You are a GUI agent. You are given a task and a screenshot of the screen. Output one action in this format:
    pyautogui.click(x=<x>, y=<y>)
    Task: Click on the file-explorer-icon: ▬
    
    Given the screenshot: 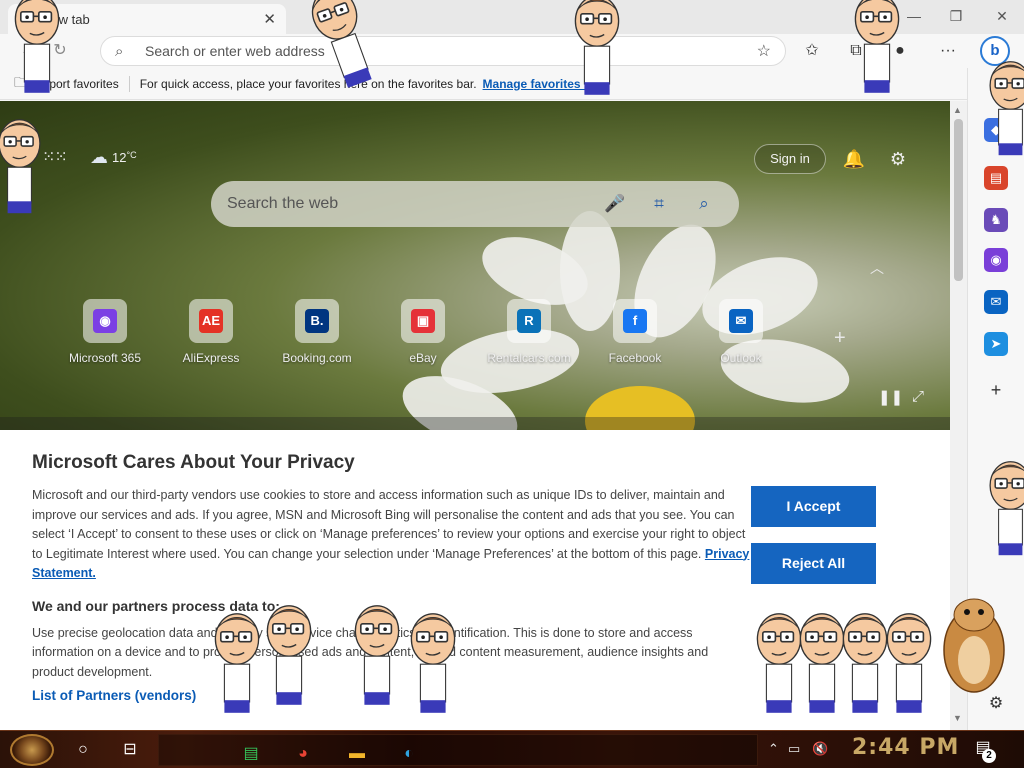 What is the action you would take?
    pyautogui.click(x=357, y=754)
    